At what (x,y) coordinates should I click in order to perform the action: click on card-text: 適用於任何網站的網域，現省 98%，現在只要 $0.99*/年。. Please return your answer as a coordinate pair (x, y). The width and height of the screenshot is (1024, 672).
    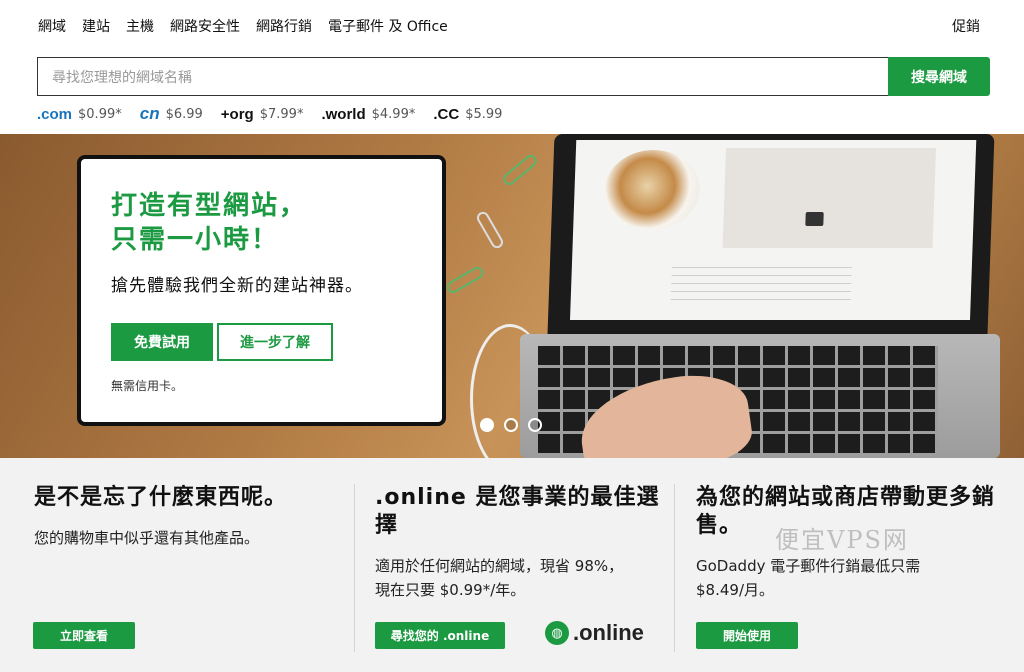
    Looking at the image, I should click on (499, 578).